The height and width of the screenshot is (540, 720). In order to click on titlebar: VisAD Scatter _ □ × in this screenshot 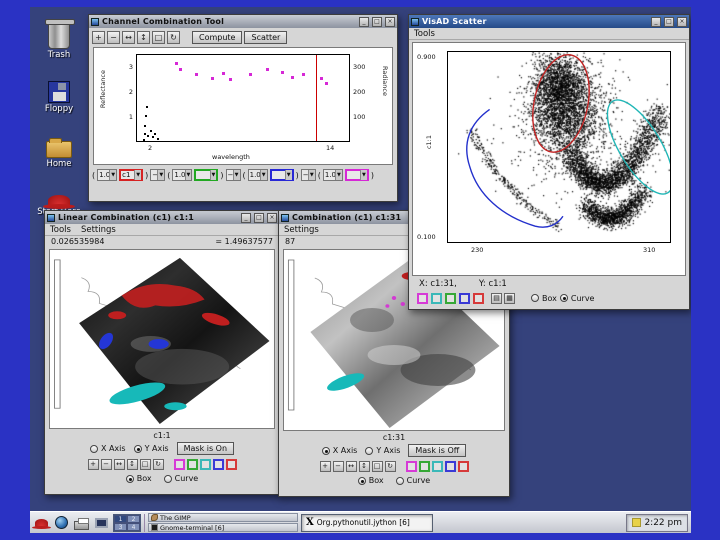, I will do `click(549, 21)`.